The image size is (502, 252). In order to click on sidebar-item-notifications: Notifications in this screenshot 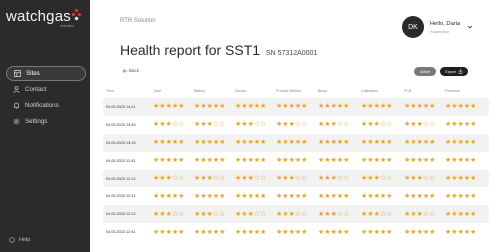, I will do `click(46, 105)`.